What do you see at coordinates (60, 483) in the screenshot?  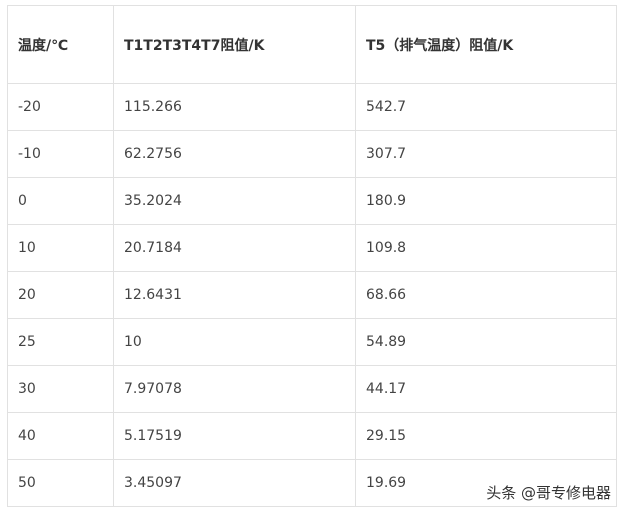 I see `cell-temperature: 50` at bounding box center [60, 483].